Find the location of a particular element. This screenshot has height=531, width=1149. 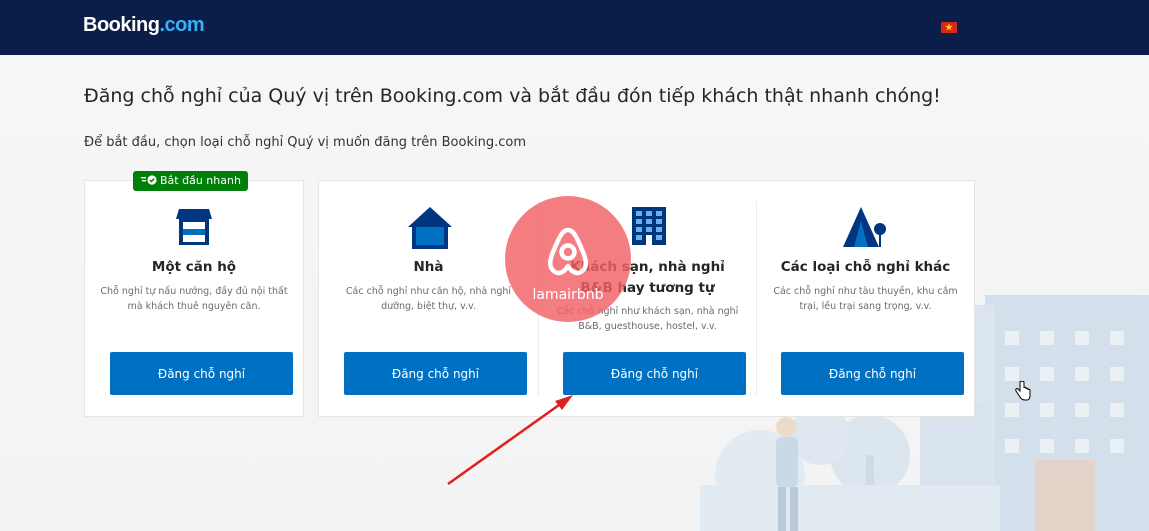

top-header: Booking.com is located at coordinates (574, 27).